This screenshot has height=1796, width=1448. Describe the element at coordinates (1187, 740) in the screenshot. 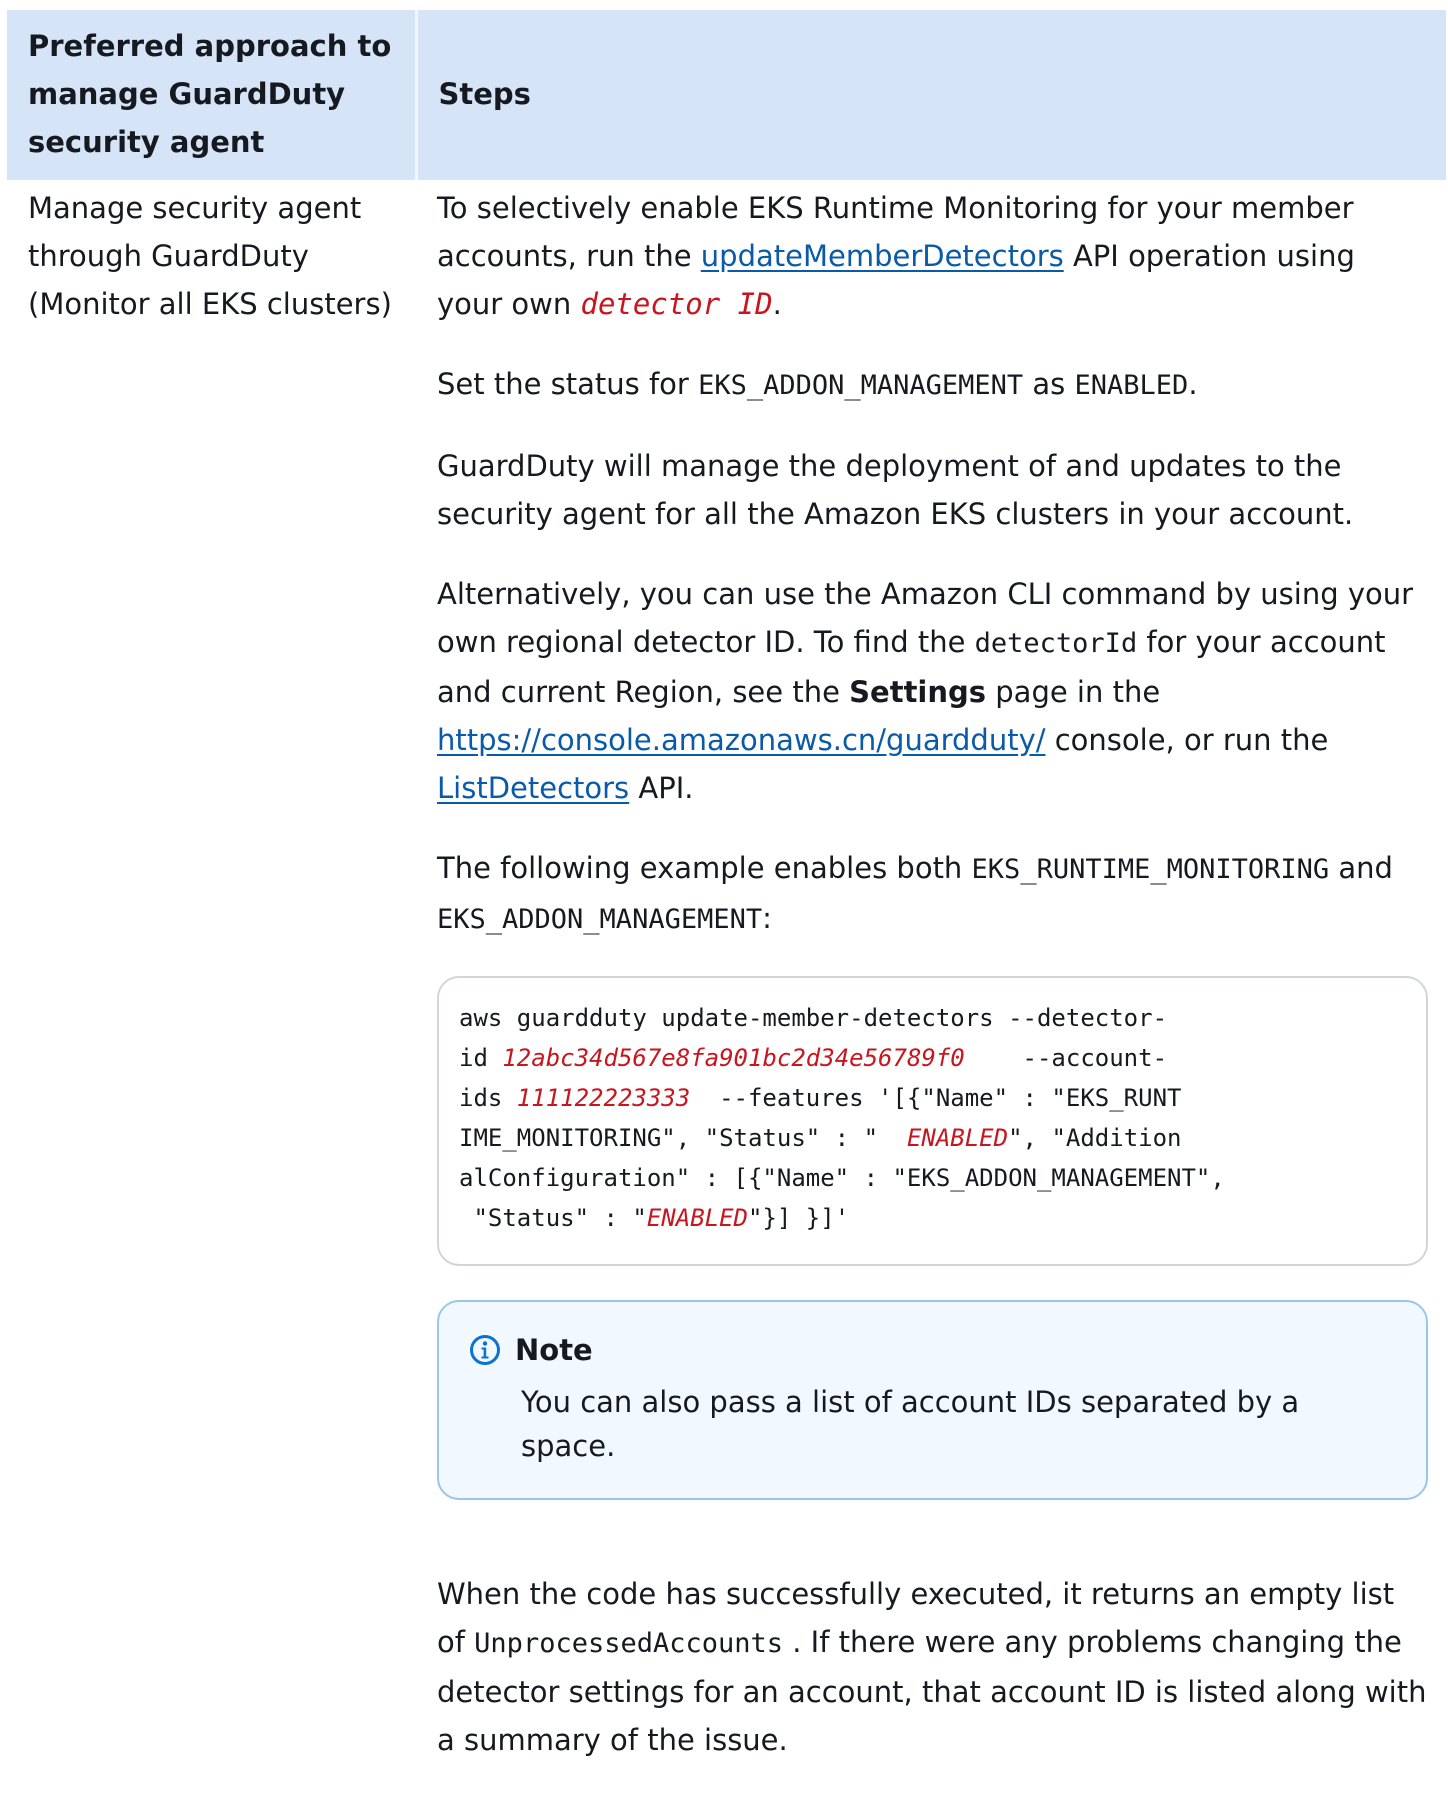

I see `text: console, or run the` at that location.